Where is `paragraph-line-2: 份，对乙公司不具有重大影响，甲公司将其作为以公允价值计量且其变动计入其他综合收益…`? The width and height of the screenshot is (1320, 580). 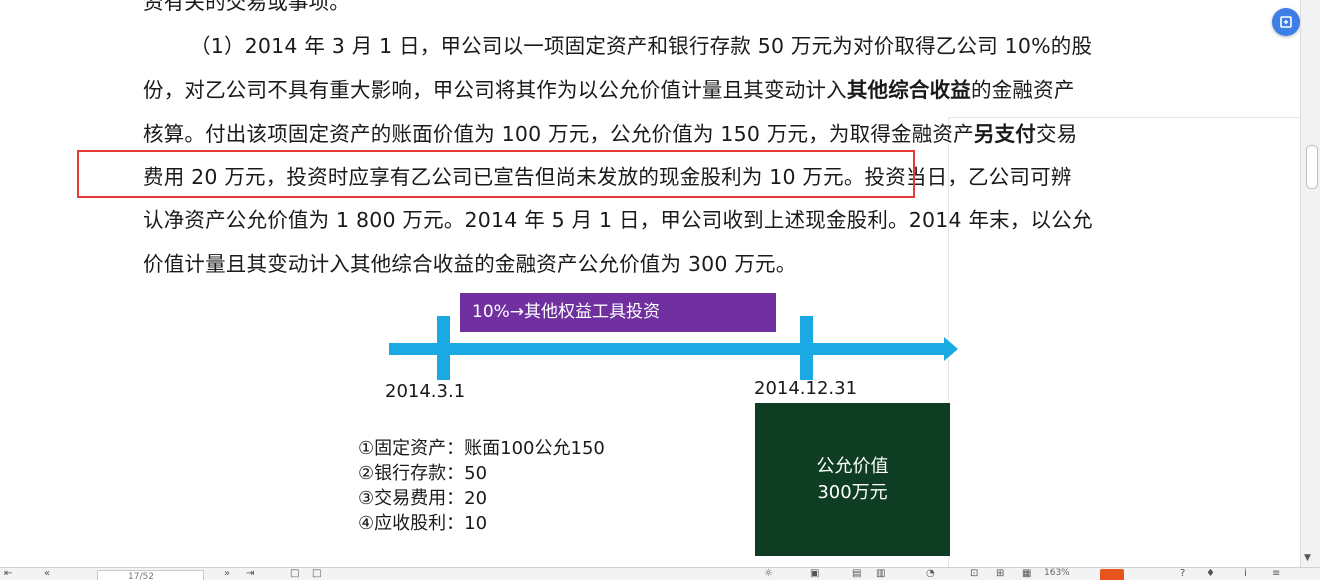
paragraph-line-2: 份，对乙公司不具有重大影响，甲公司将其作为以公允价值计量且其变动计入其他综合收益… is located at coordinates (609, 90).